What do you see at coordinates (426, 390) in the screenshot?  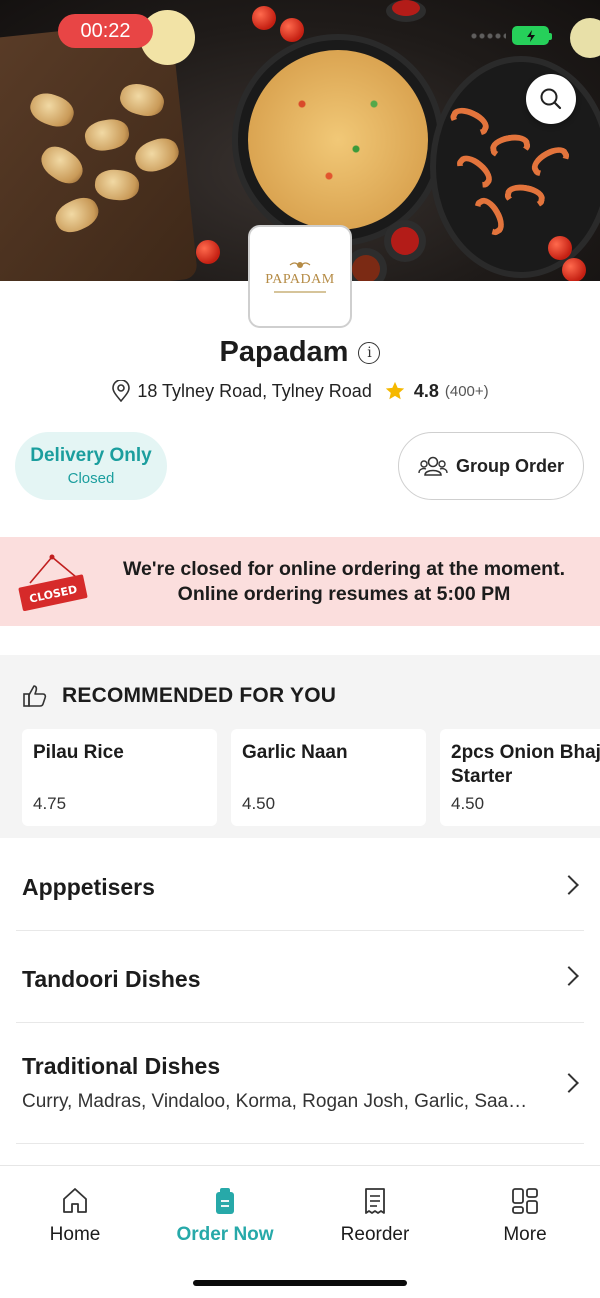 I see `rating-value: 4.8` at bounding box center [426, 390].